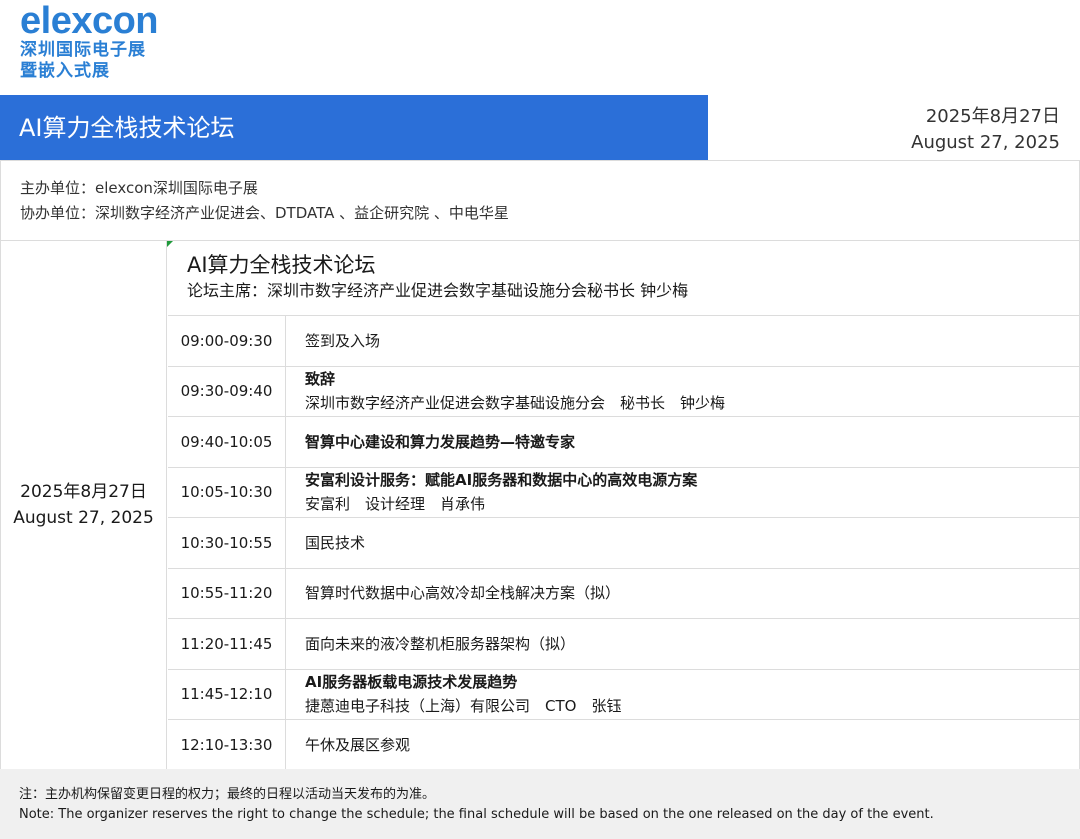 Image resolution: width=1080 pixels, height=839 pixels. Describe the element at coordinates (83, 492) in the screenshot. I see `schedule-date-cn: 2025年8月27日` at that location.